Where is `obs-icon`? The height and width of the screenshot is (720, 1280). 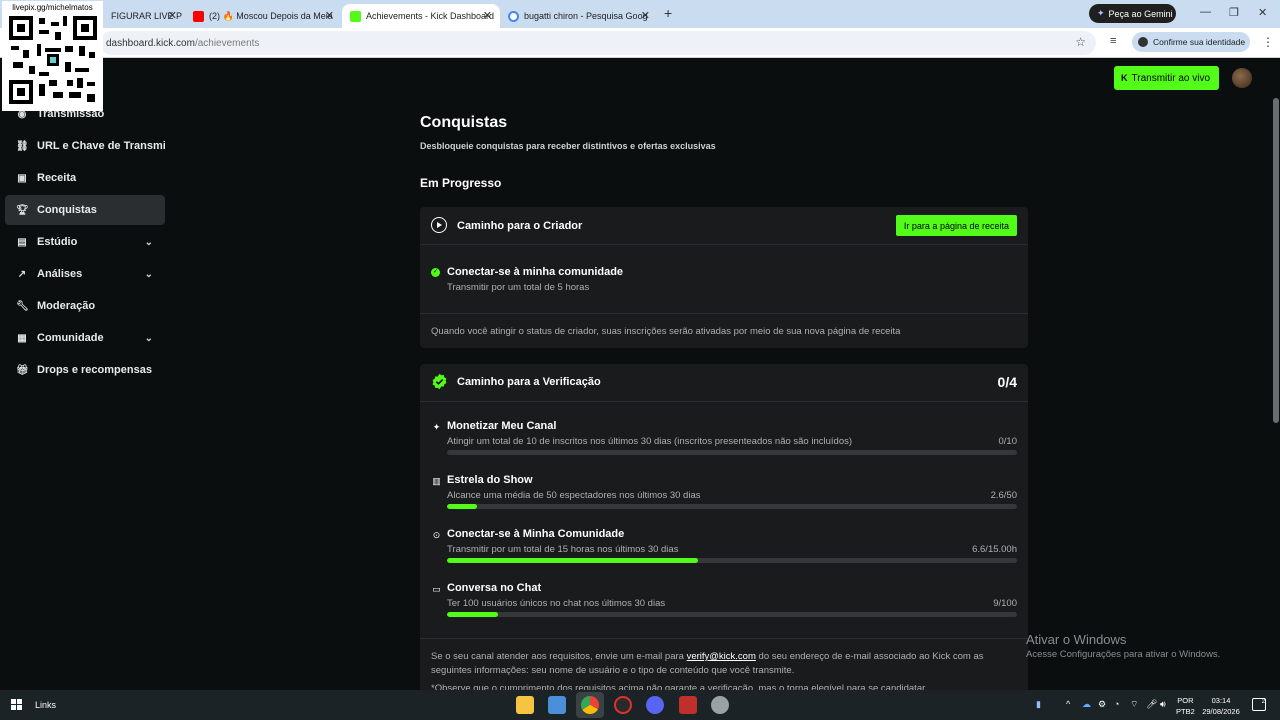
obs-icon is located at coordinates (623, 705).